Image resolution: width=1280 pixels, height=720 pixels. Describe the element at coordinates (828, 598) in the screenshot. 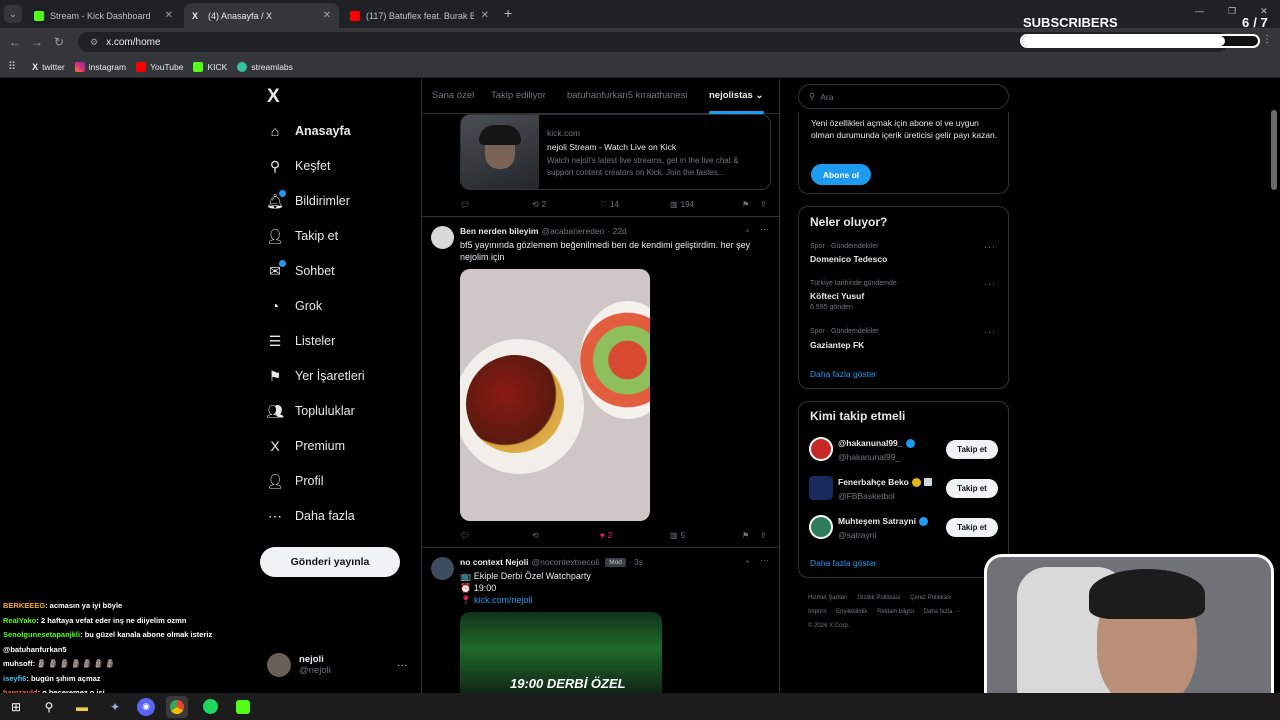

I see `footer-link: Hizmet Şartları` at that location.